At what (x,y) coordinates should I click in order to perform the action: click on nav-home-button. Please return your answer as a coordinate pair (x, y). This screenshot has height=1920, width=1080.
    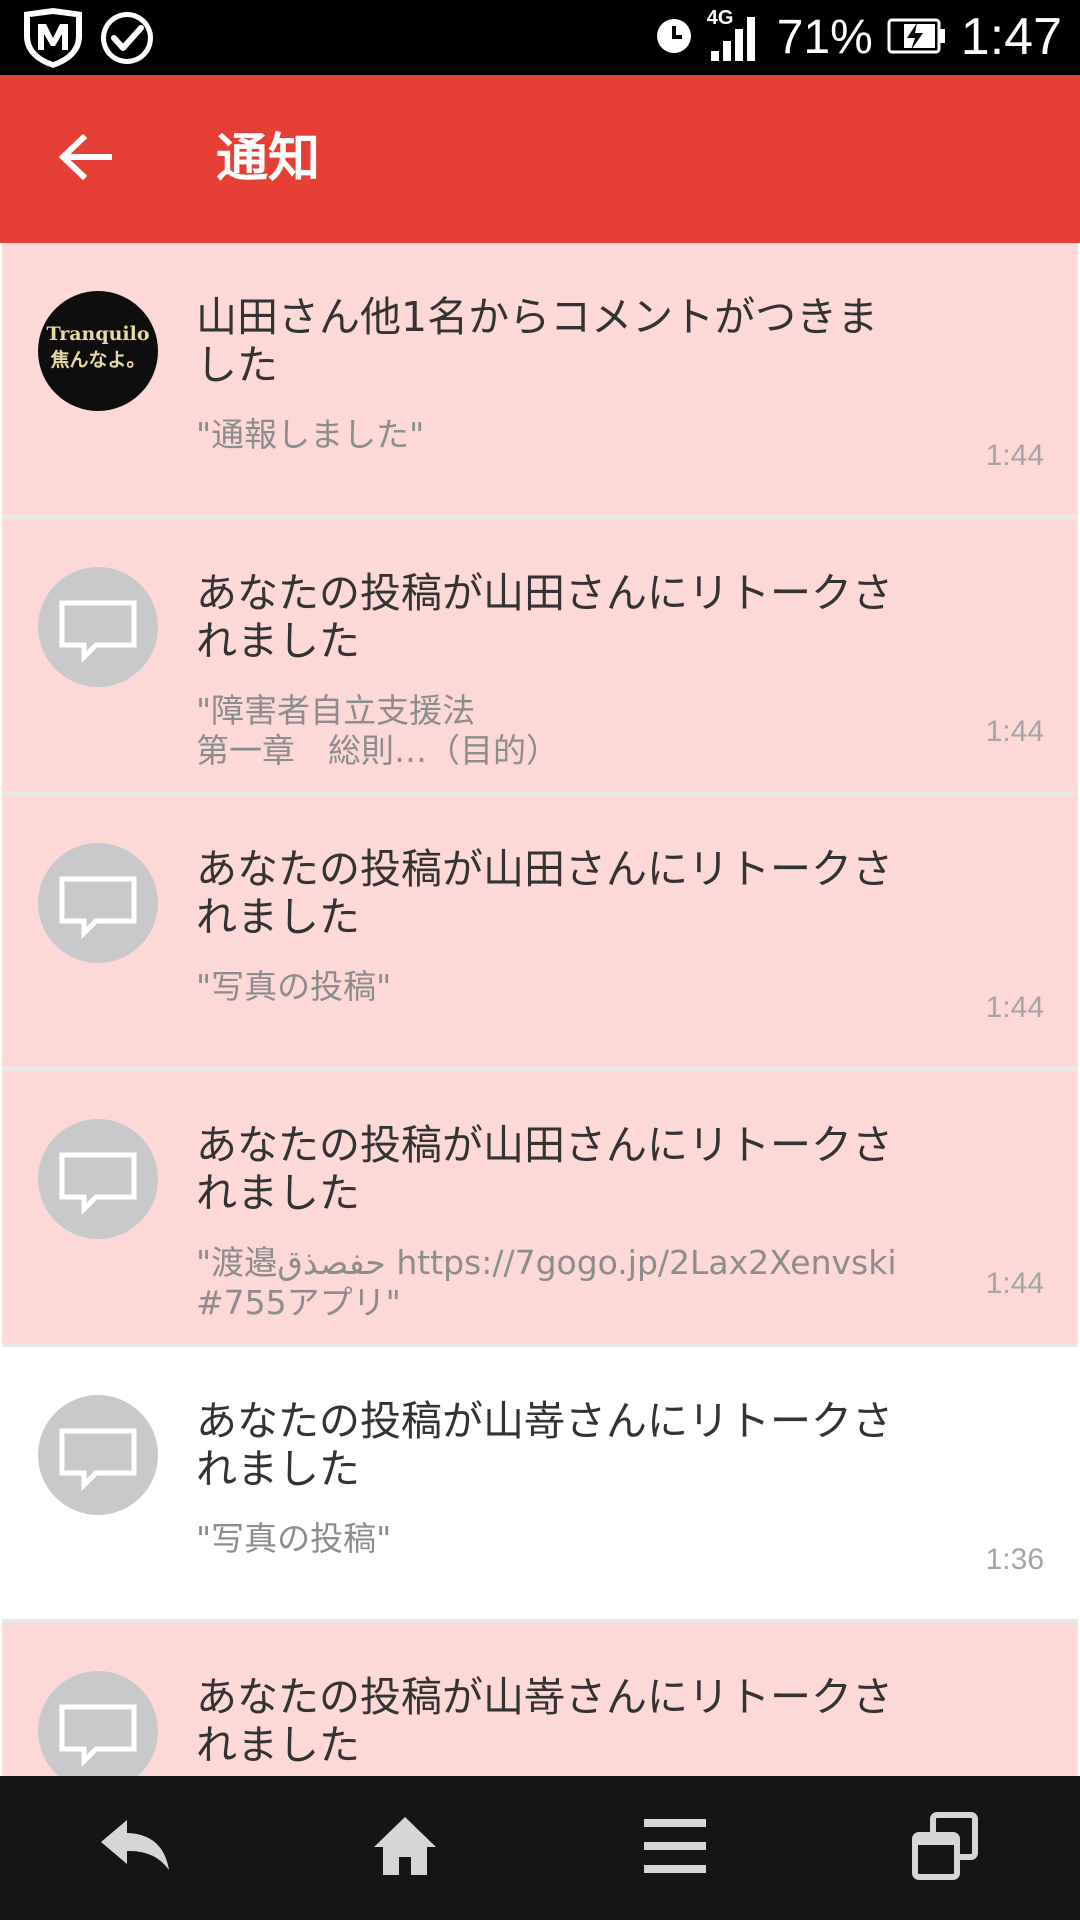
    Looking at the image, I should click on (405, 1848).